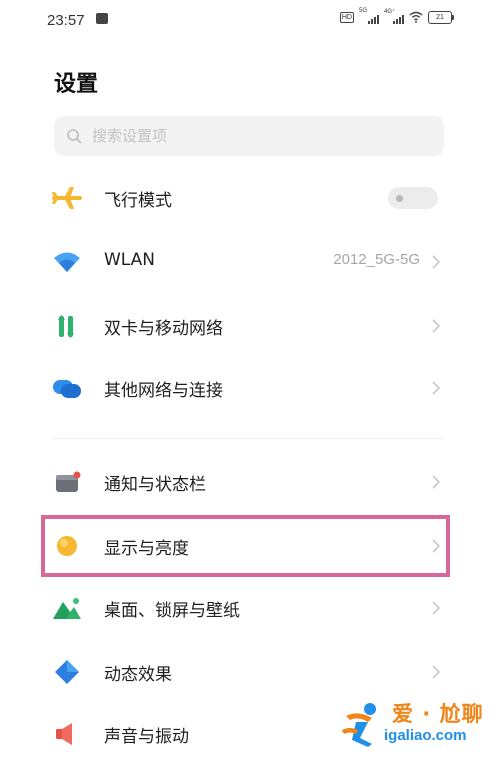  I want to click on settings-item-label: 通知与状态栏, so click(155, 485).